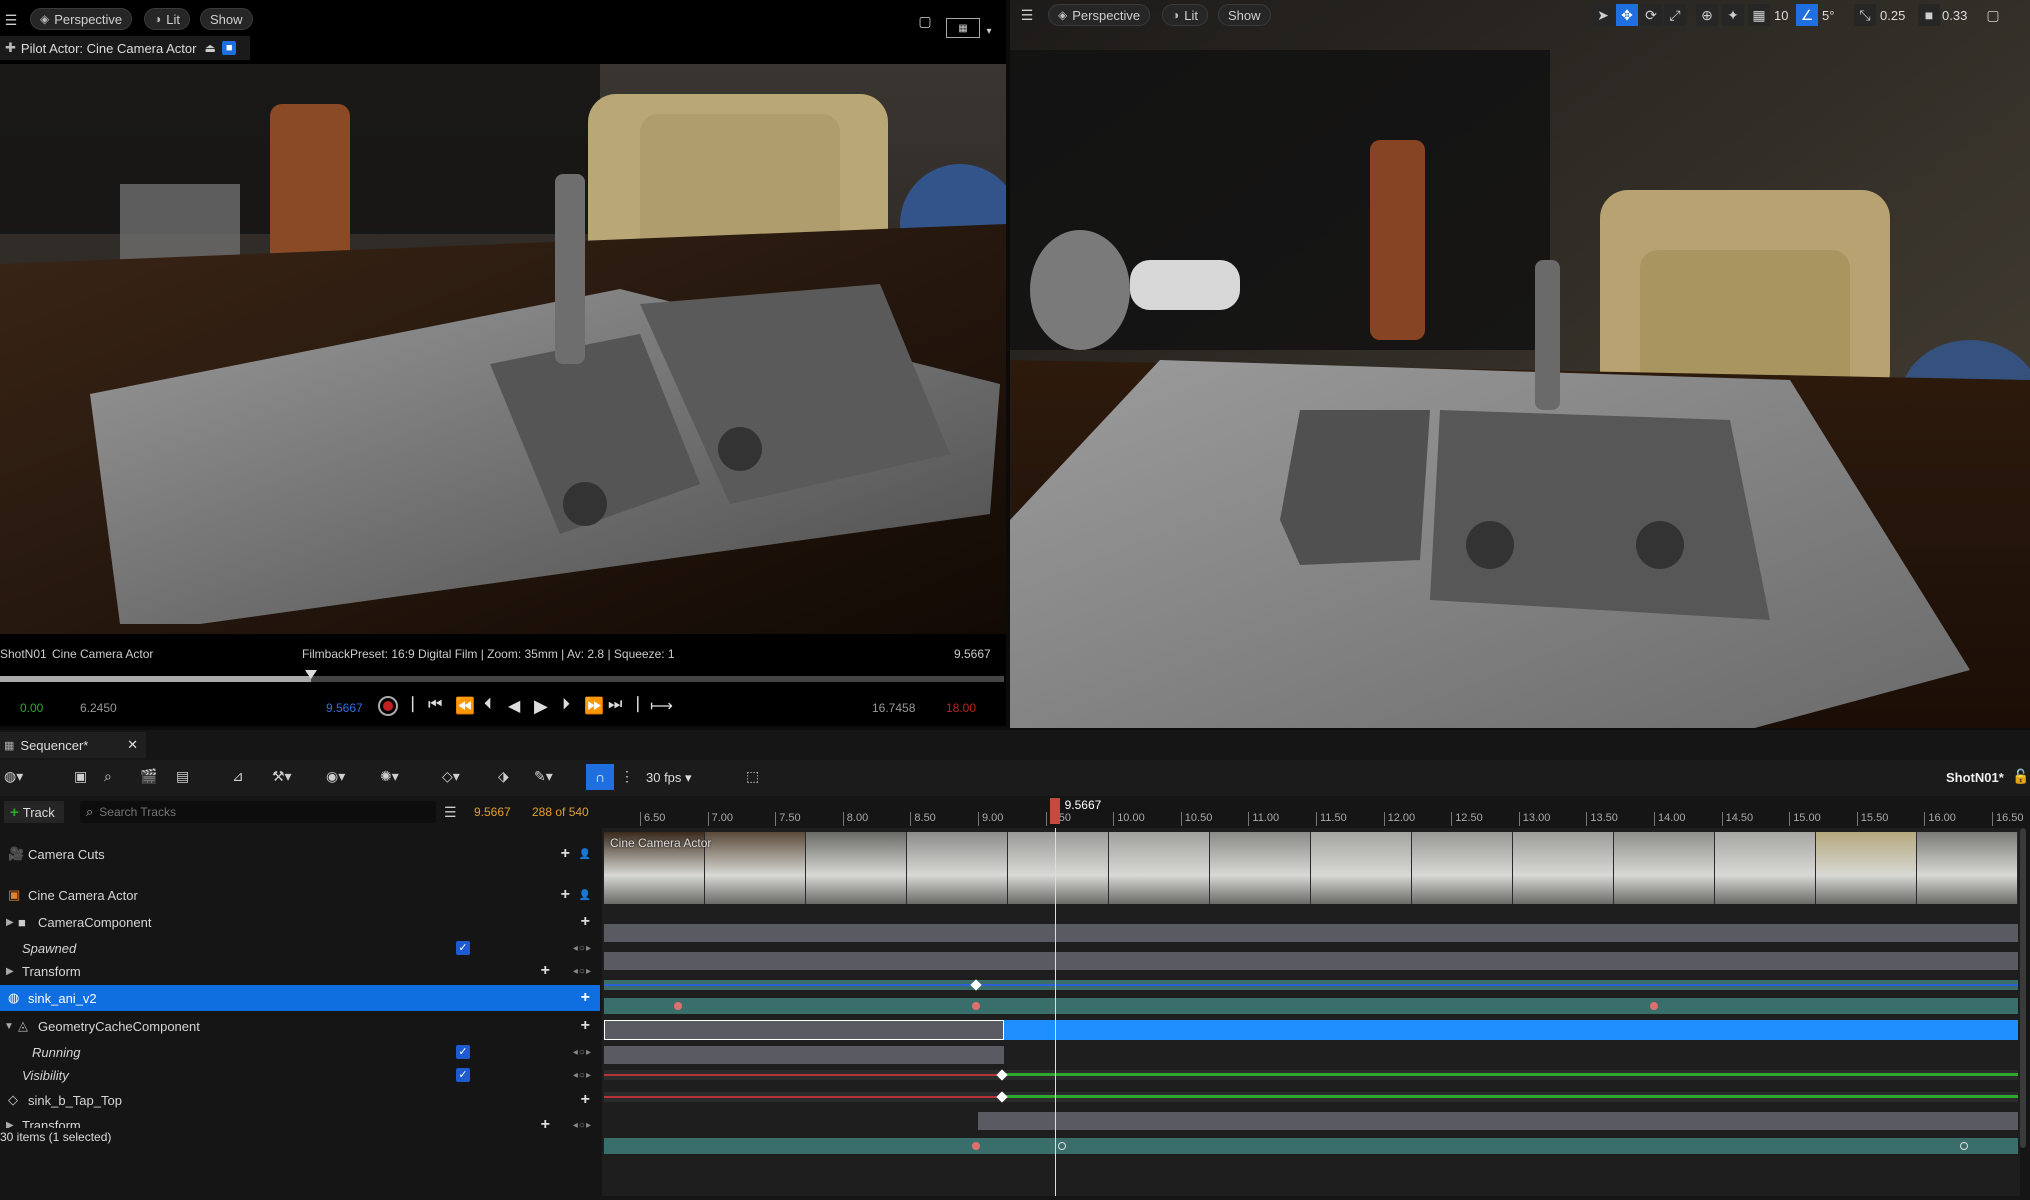  I want to click on auto-key-icon: ⬗, so click(503, 776).